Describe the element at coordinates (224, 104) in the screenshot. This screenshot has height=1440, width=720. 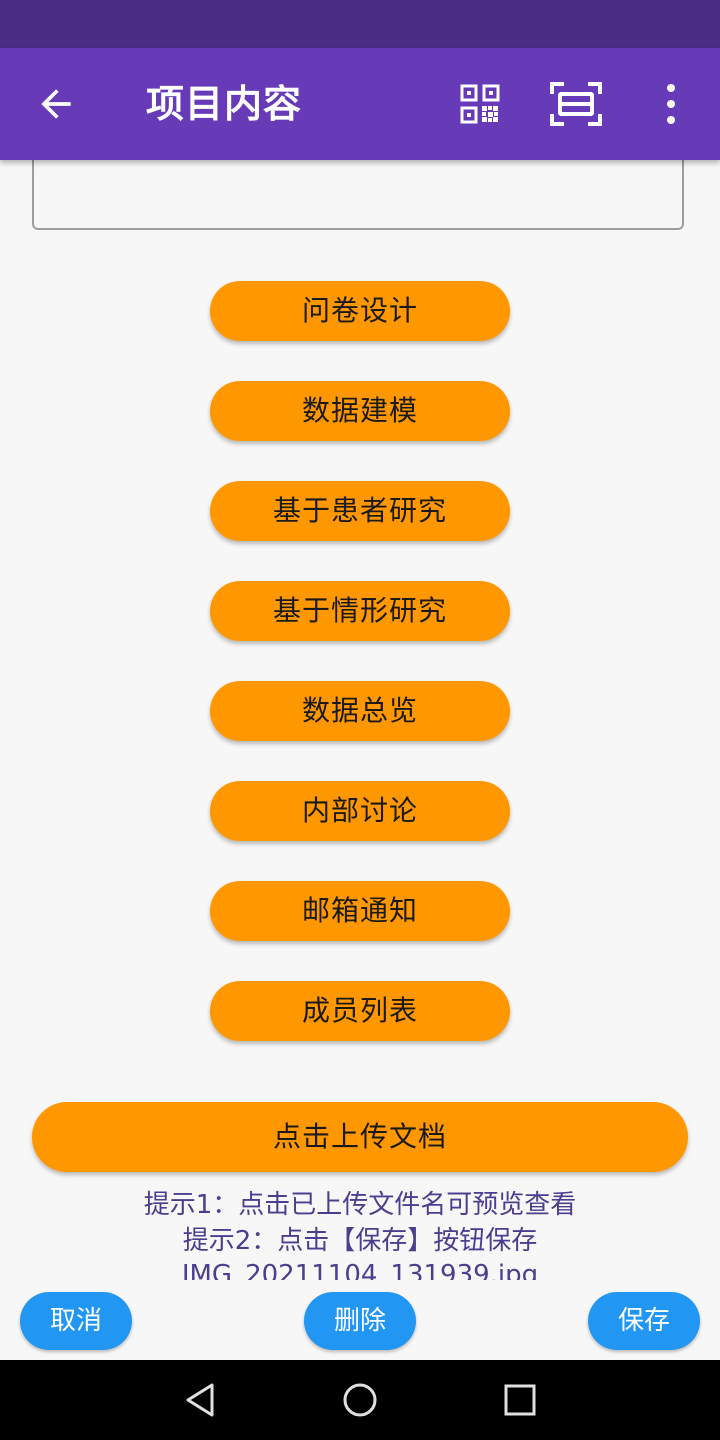
I see `page-title: 项目内容` at that location.